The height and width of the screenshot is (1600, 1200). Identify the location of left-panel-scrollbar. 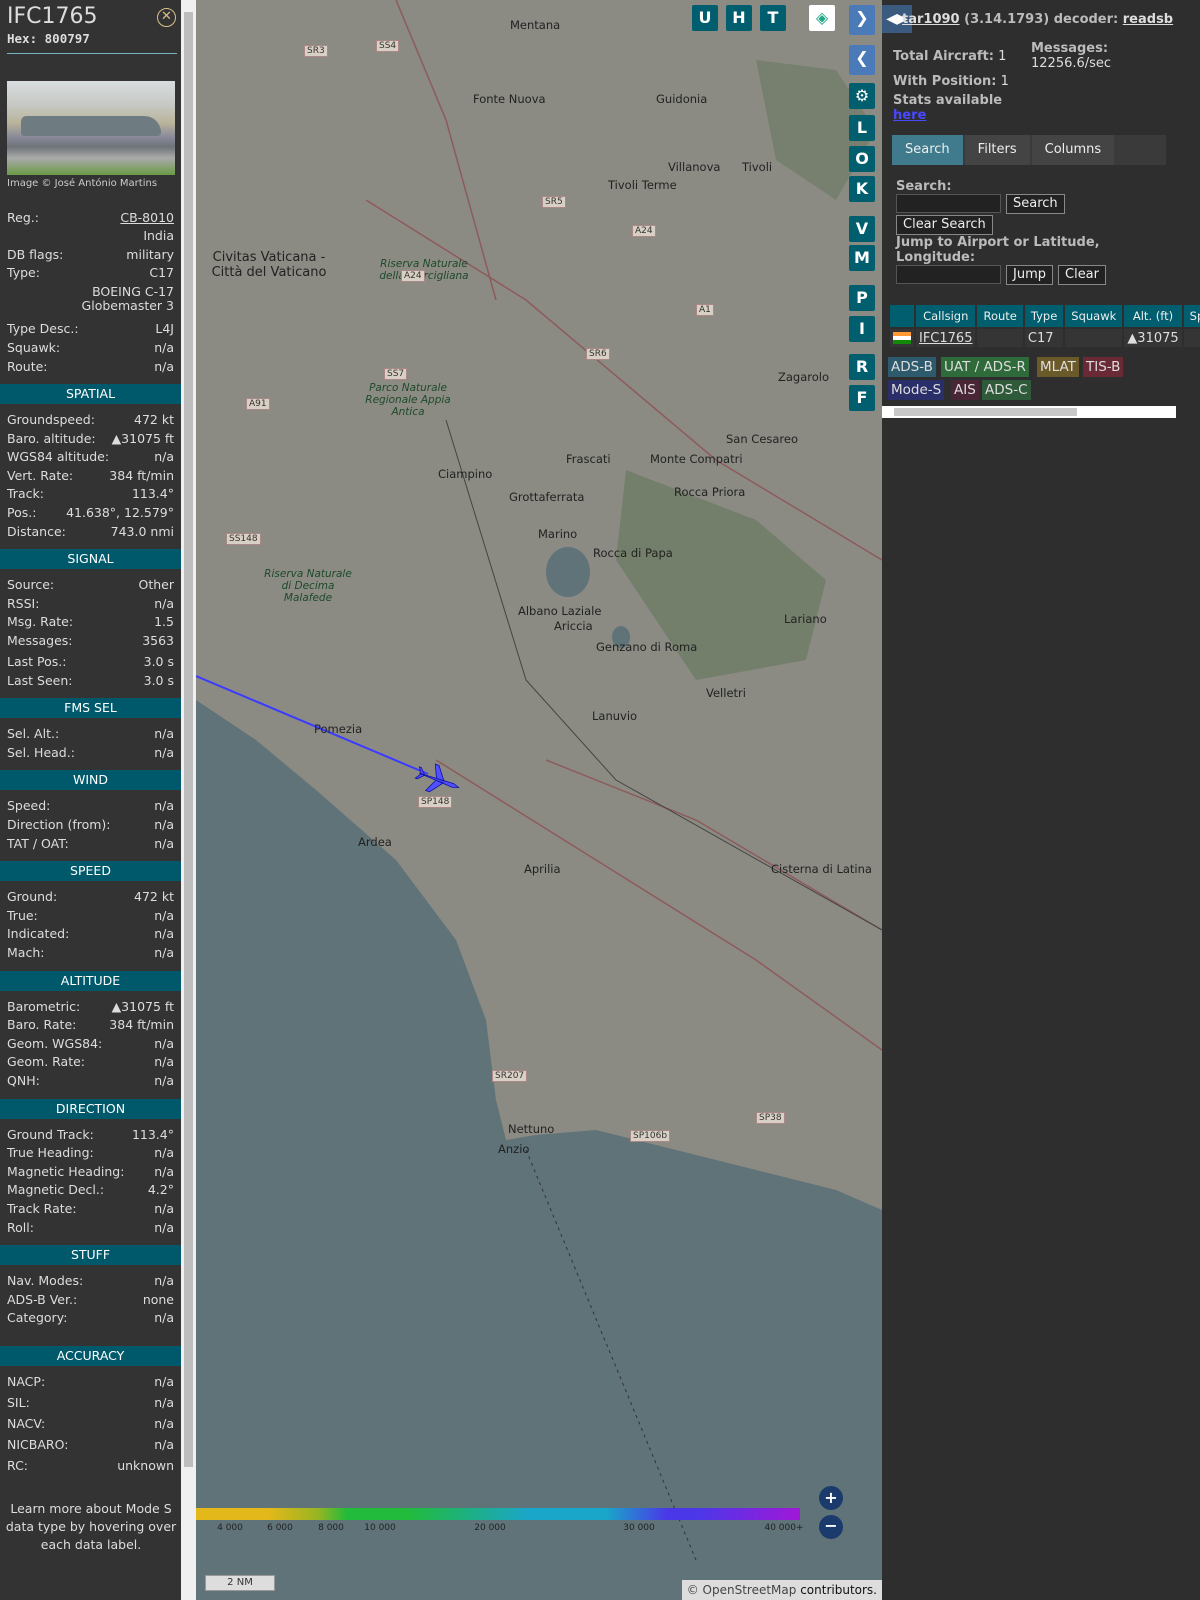
(188, 800).